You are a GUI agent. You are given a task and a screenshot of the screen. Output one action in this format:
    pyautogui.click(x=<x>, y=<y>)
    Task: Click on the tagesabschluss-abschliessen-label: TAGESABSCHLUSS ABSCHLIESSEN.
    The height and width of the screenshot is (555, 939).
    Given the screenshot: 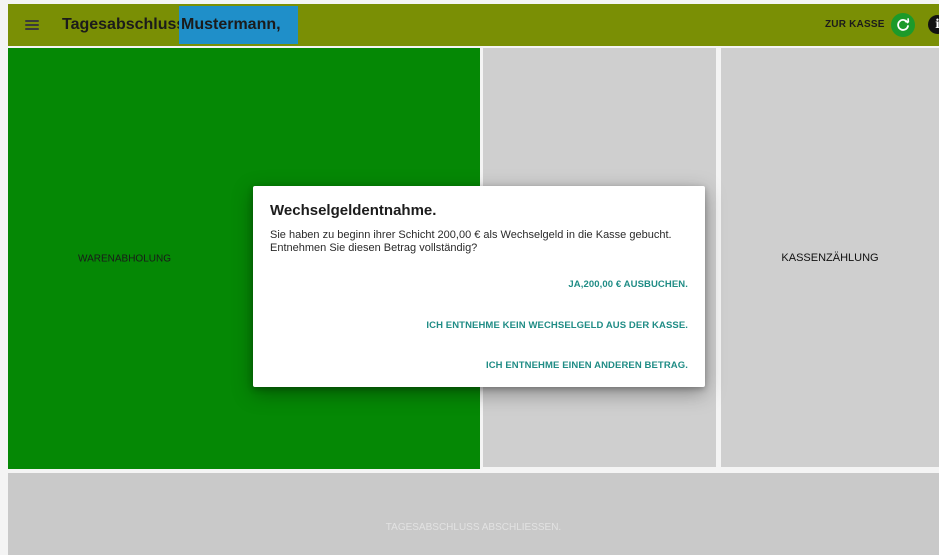 What is the action you would take?
    pyautogui.click(x=473, y=527)
    